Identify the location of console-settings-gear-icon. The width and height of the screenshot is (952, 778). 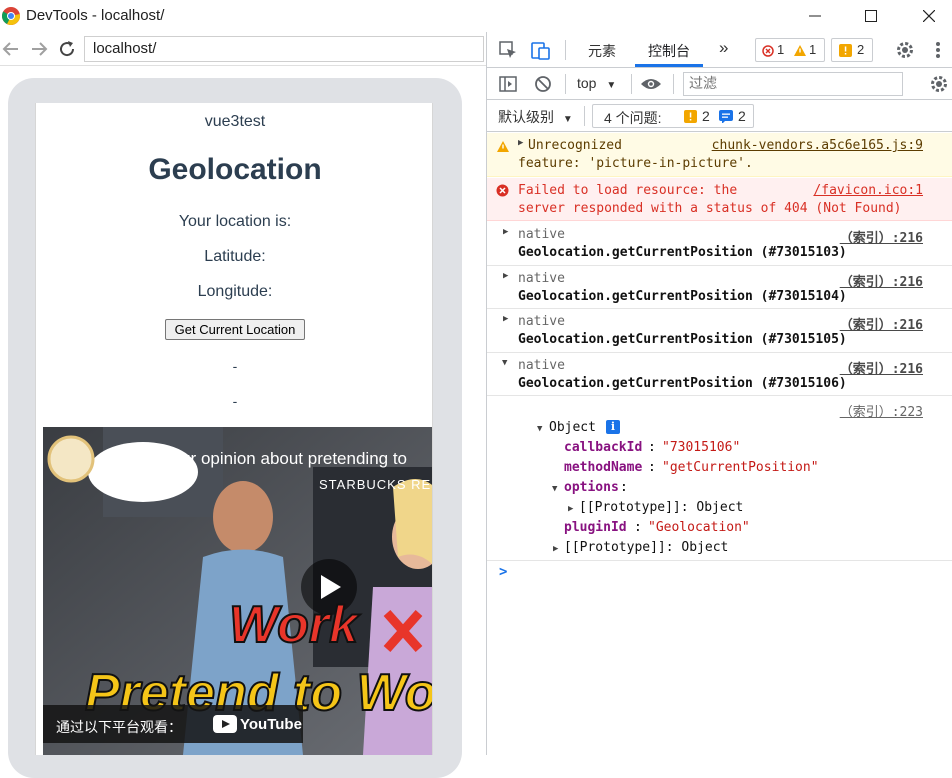
(939, 84).